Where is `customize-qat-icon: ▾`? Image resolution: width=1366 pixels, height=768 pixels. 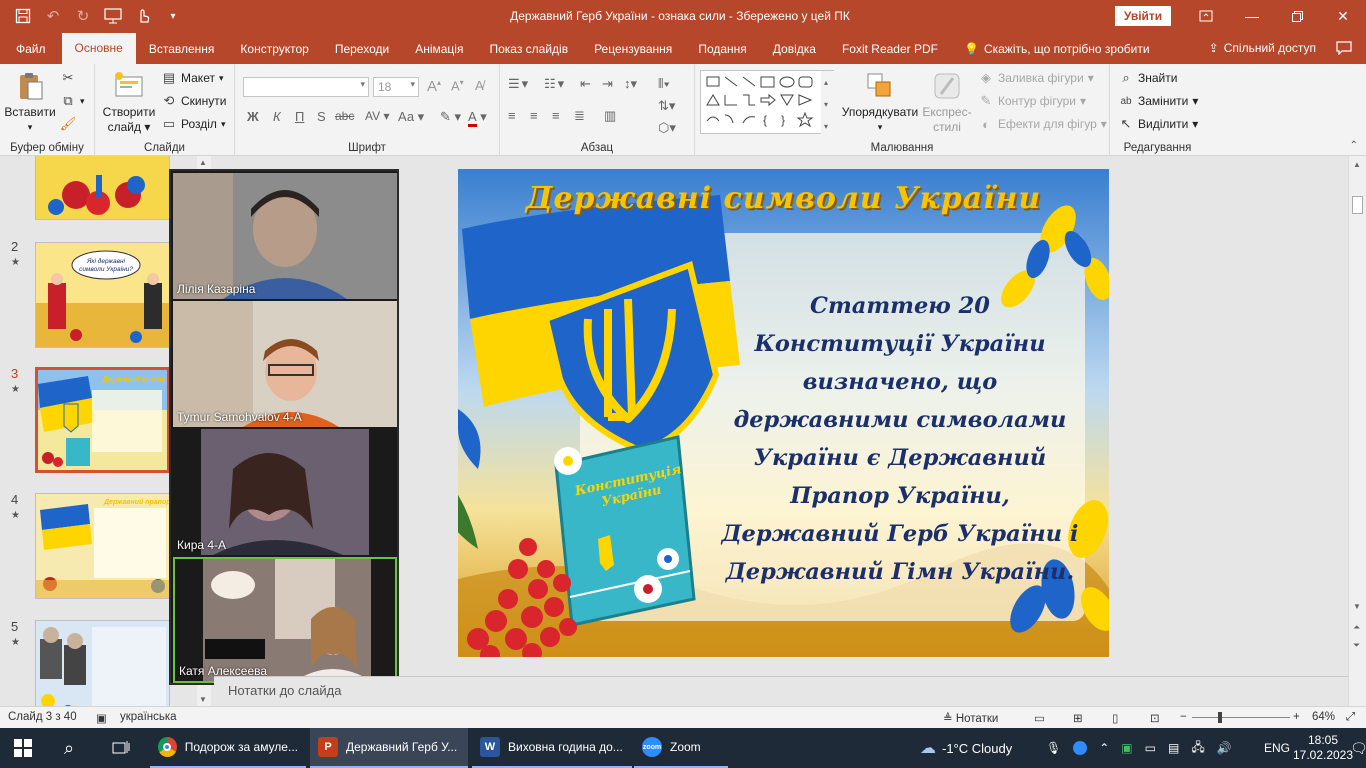
customize-qat-icon: ▾ is located at coordinates (173, 16).